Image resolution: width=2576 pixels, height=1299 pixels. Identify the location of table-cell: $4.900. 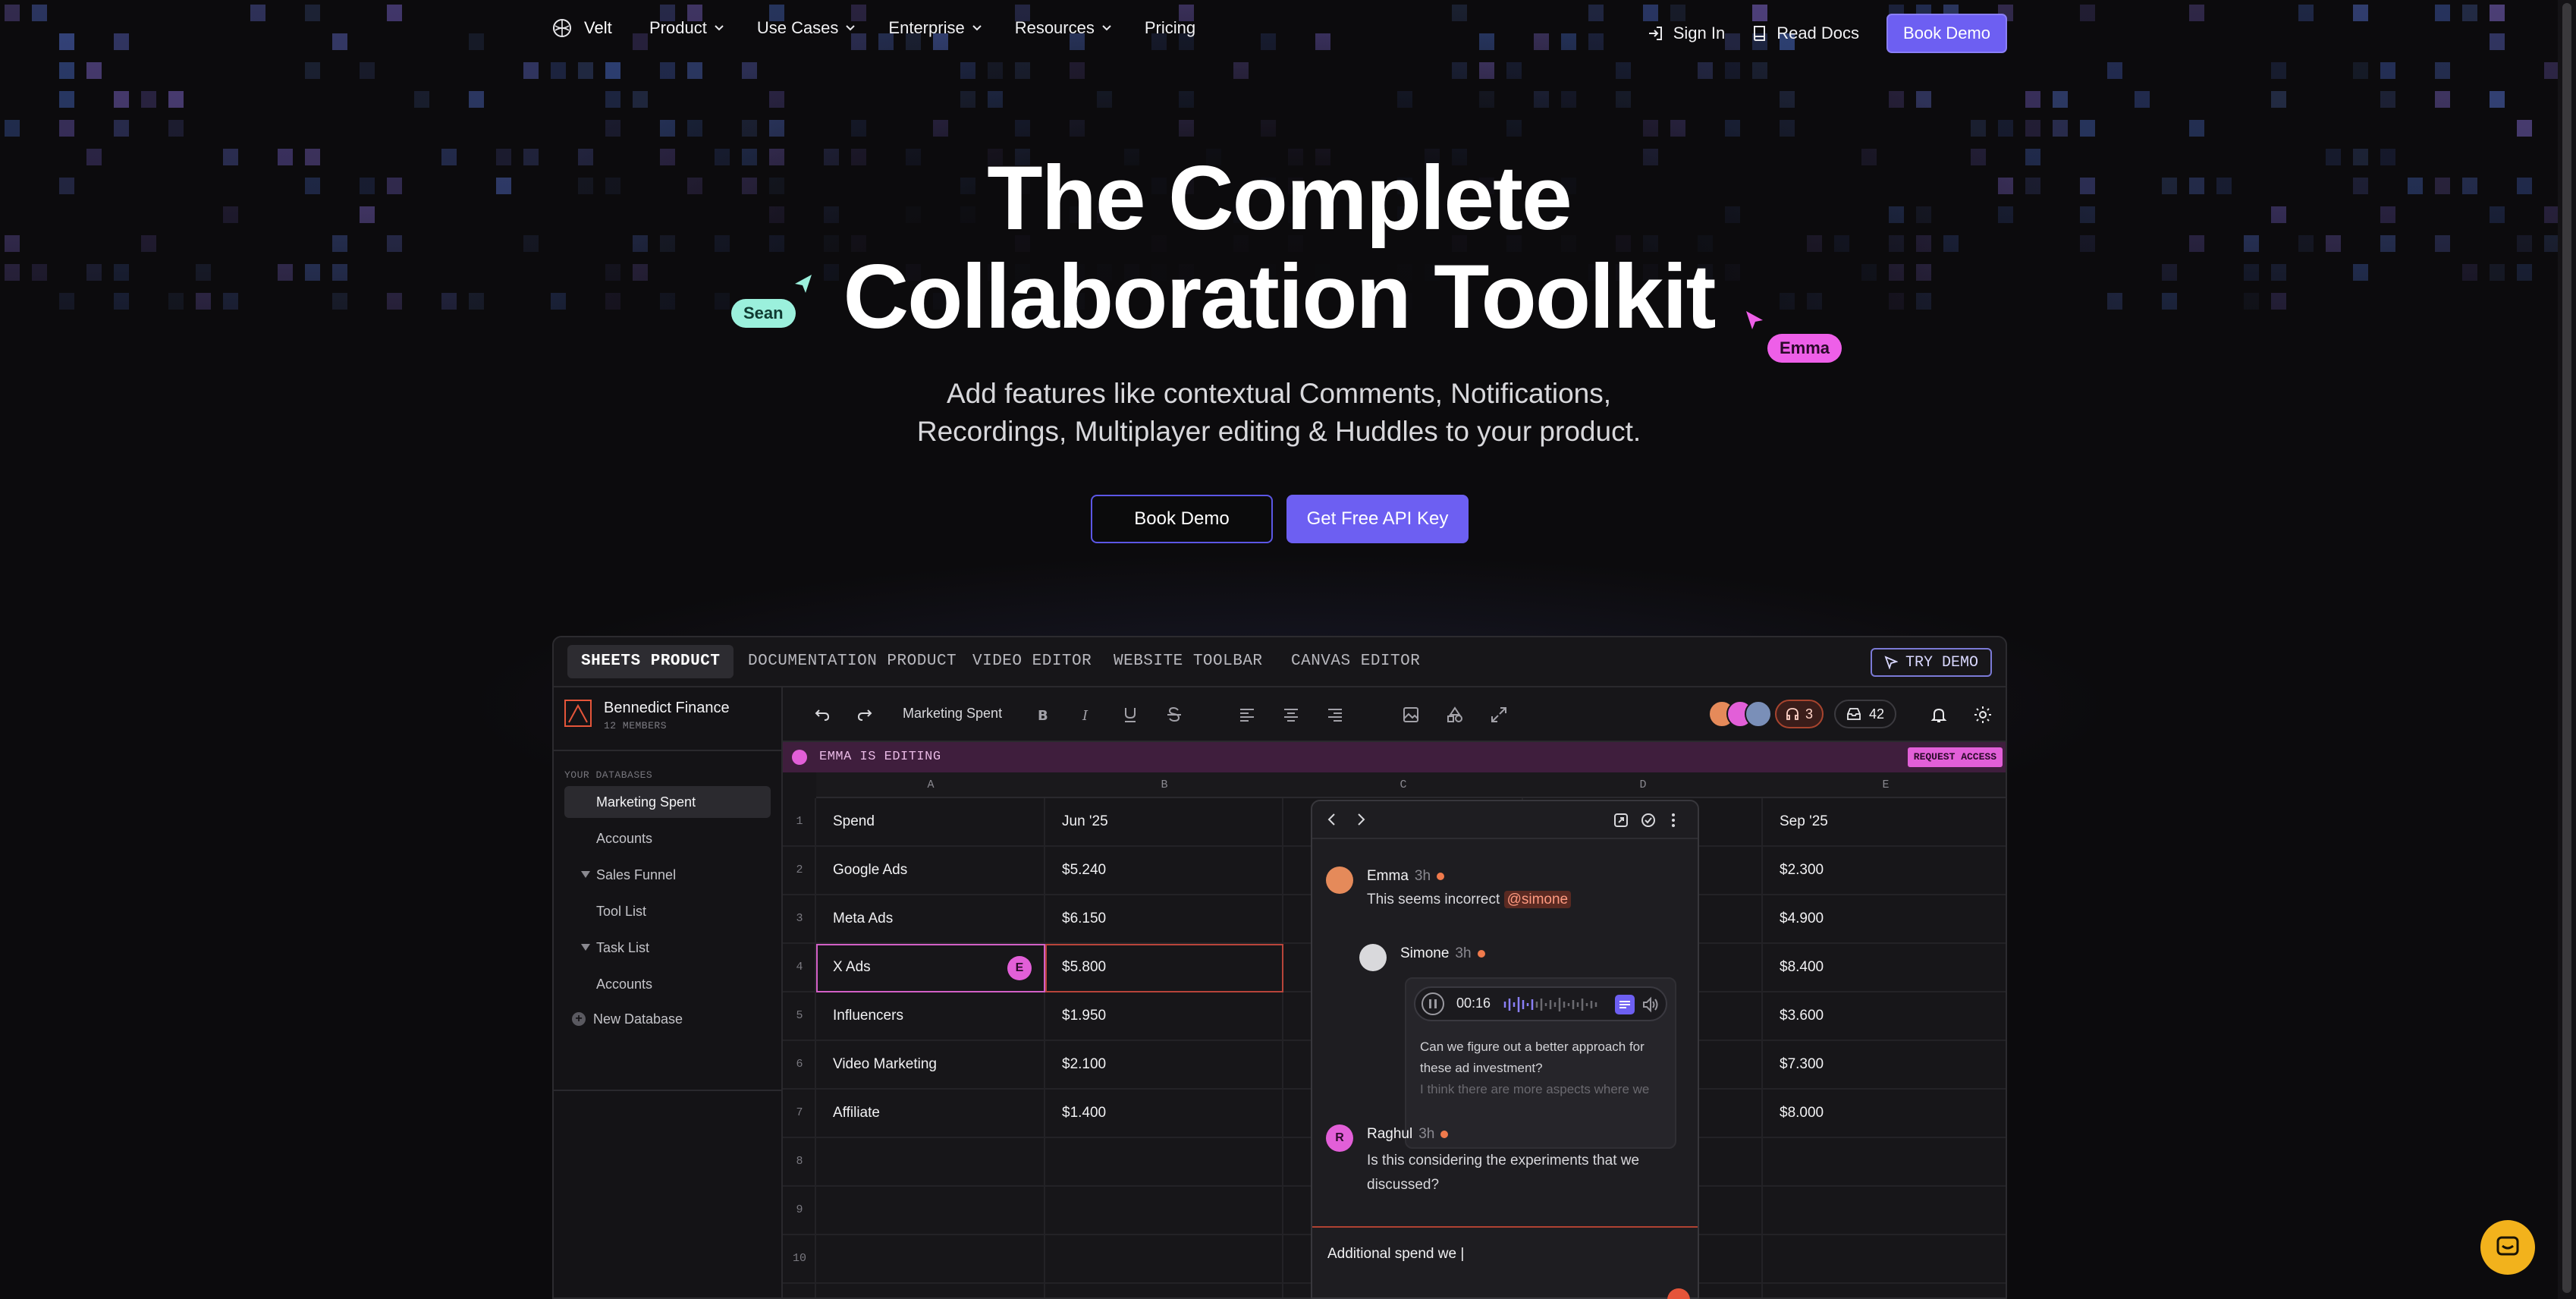
(1884, 918).